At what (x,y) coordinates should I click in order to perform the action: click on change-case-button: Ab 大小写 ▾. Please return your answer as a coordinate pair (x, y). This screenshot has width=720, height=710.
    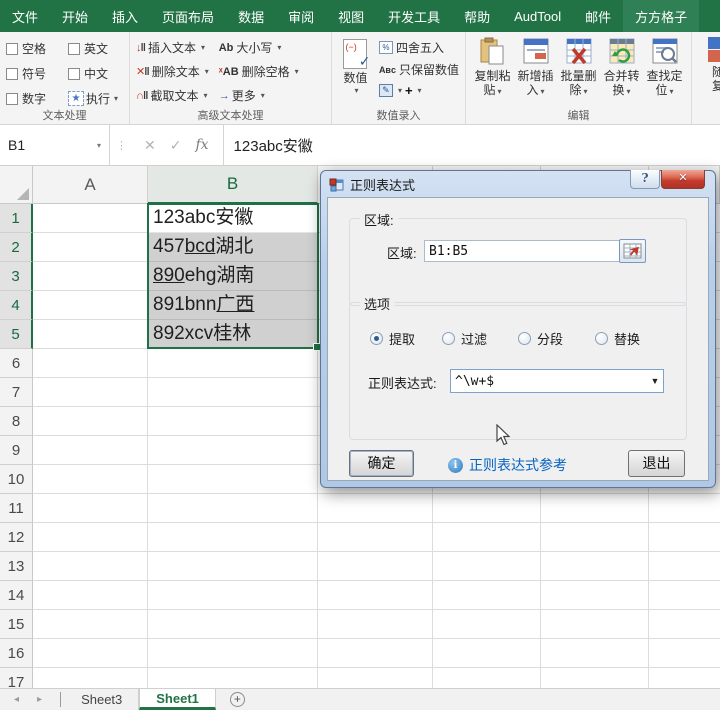
    Looking at the image, I should click on (259, 47).